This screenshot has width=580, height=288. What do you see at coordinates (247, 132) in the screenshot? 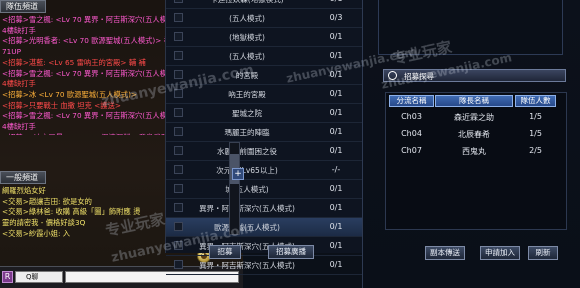
I see `dungeon-name: 瑪麗王的陣臨` at bounding box center [247, 132].